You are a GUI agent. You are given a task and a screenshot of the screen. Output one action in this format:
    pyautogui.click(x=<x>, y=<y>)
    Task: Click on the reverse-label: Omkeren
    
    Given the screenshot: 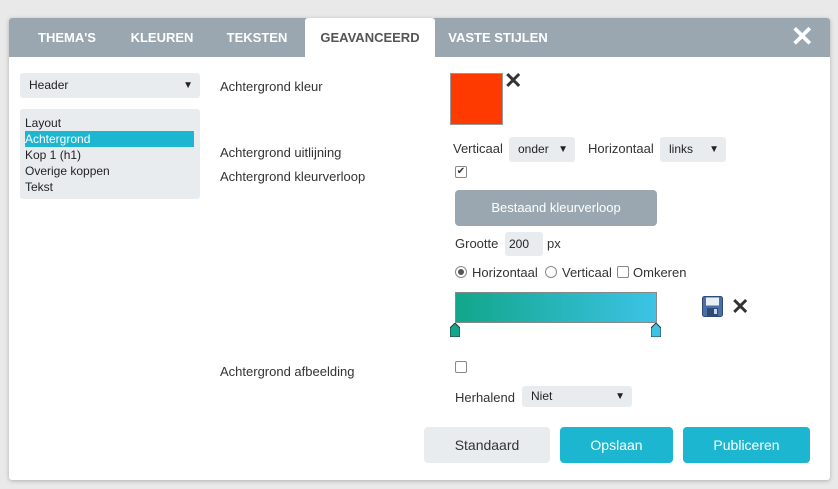 What is the action you would take?
    pyautogui.click(x=660, y=272)
    